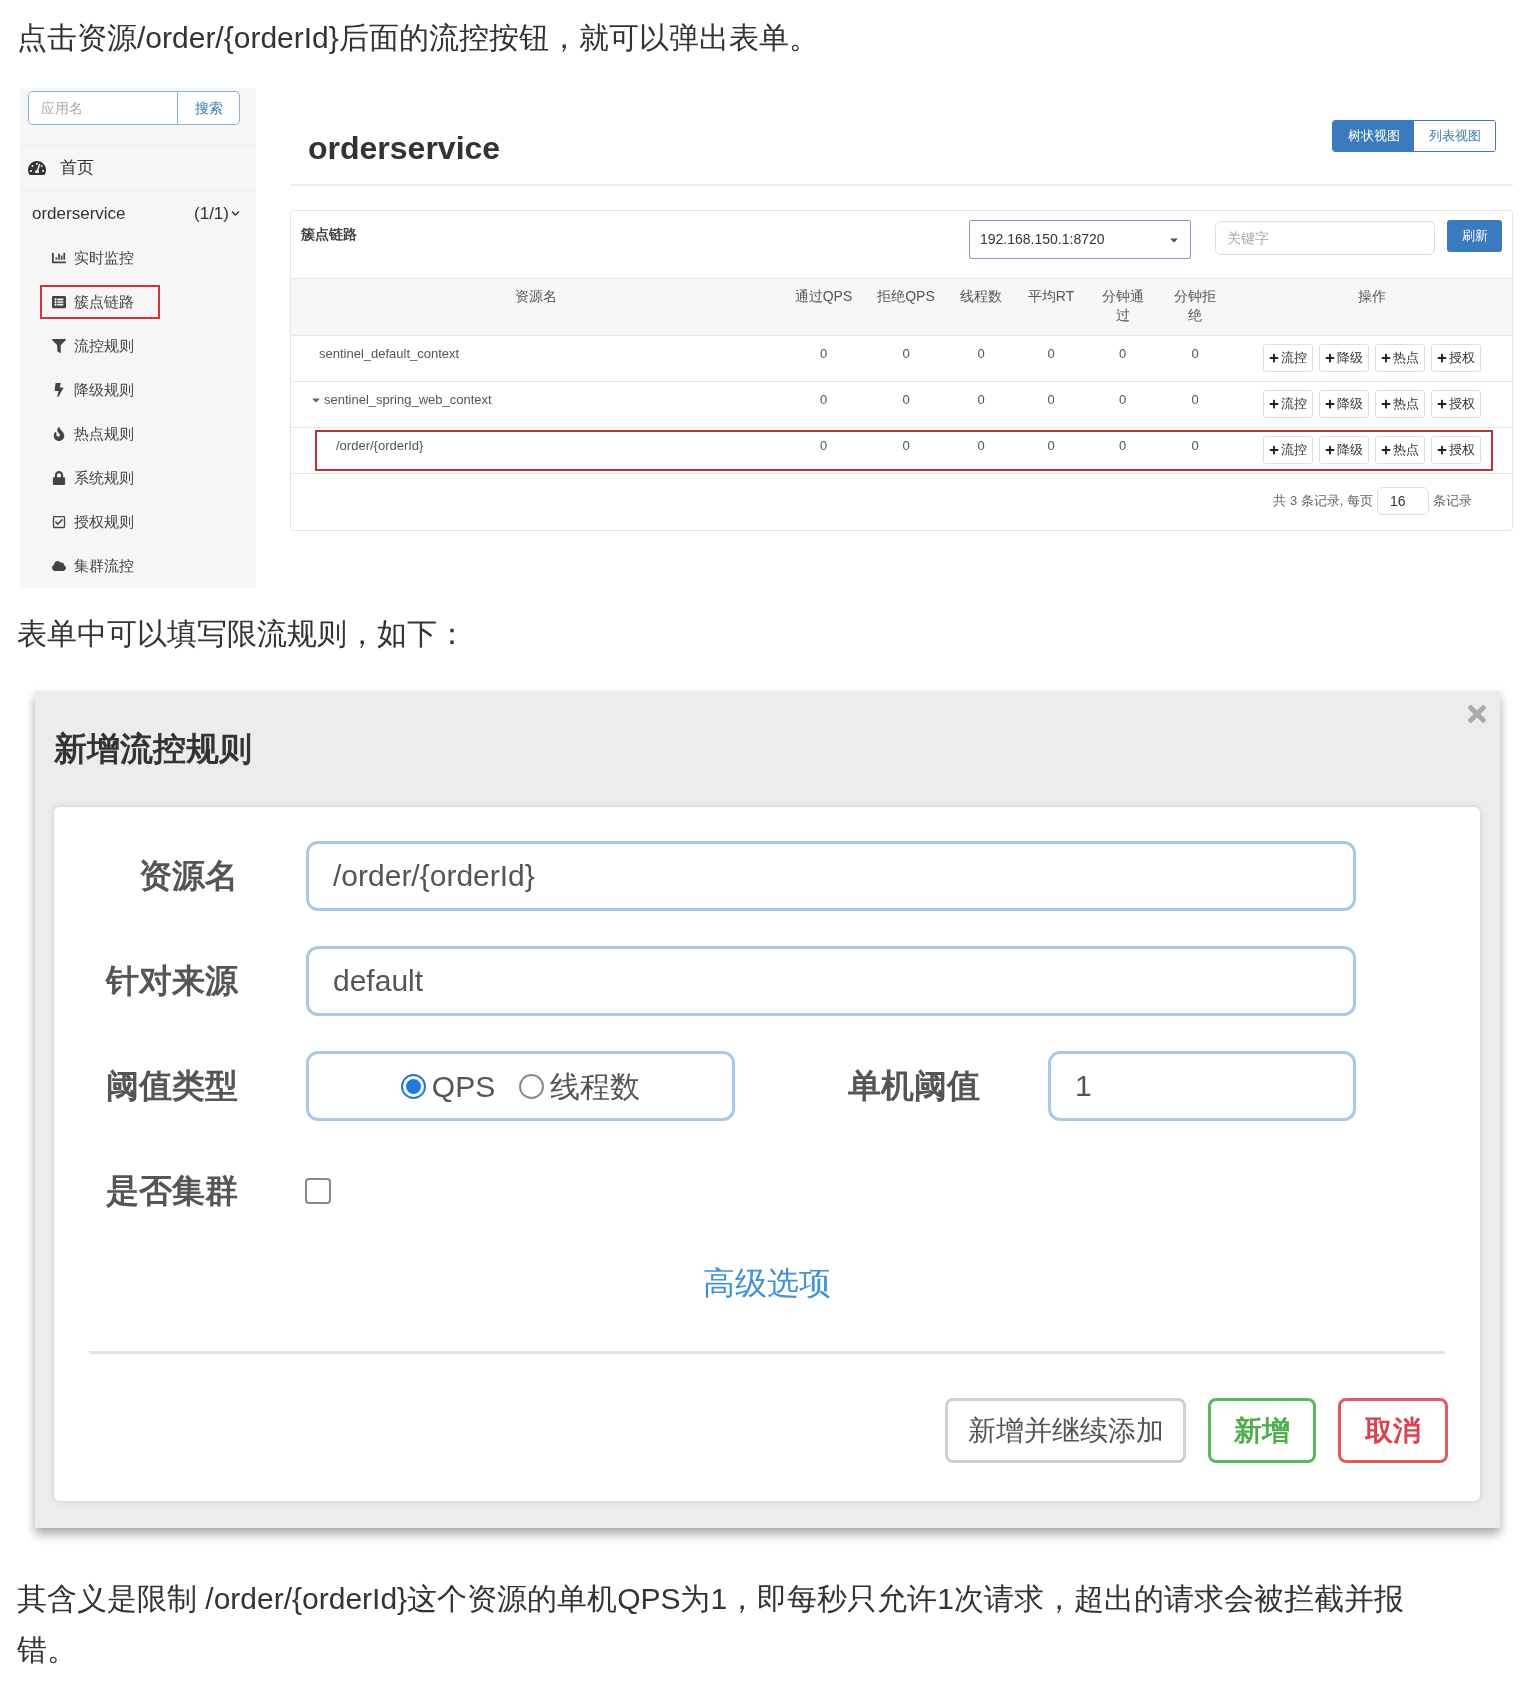  I want to click on sidebar-item: 系统规则, so click(100, 478).